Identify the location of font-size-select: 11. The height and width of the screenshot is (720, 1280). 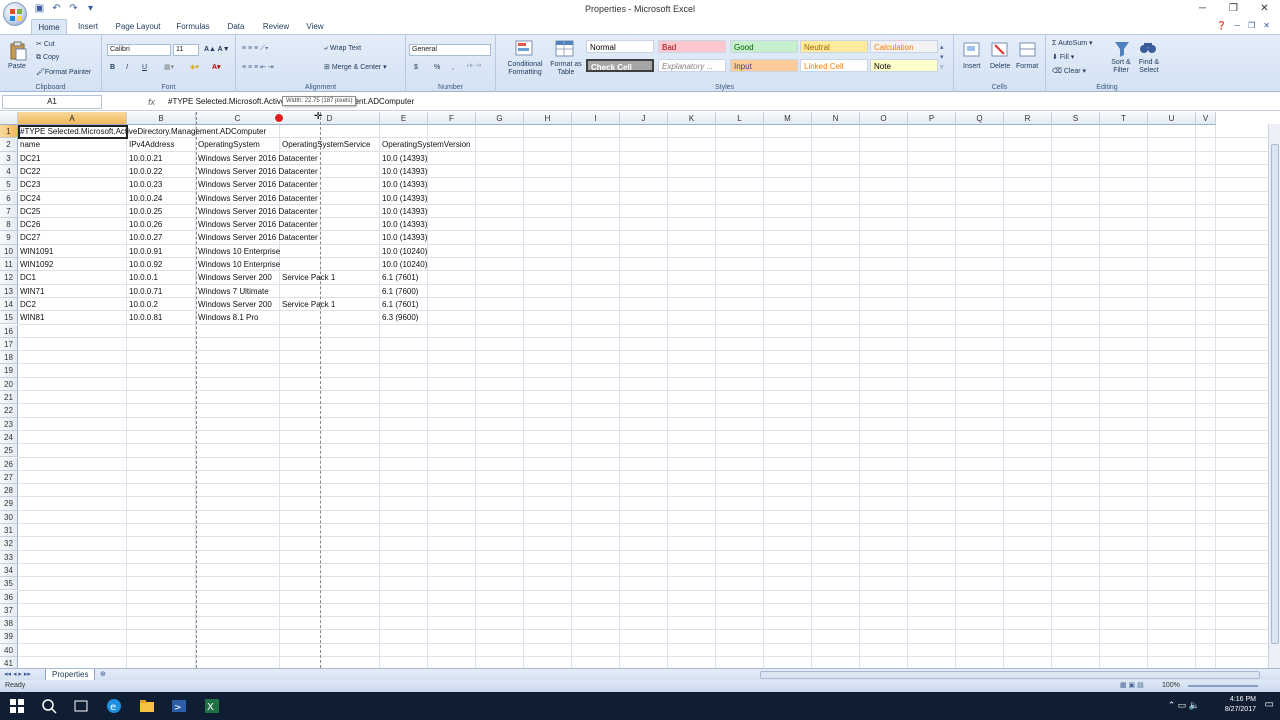
(186, 50).